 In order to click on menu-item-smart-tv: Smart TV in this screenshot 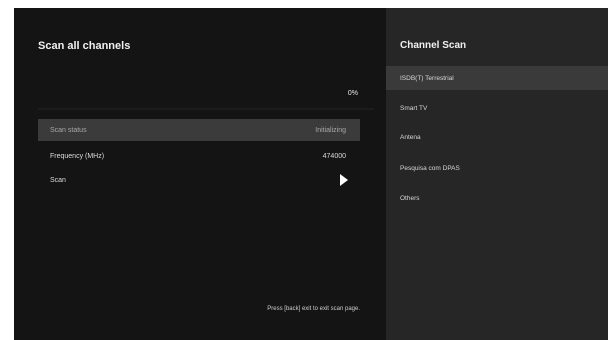, I will do `click(497, 108)`.